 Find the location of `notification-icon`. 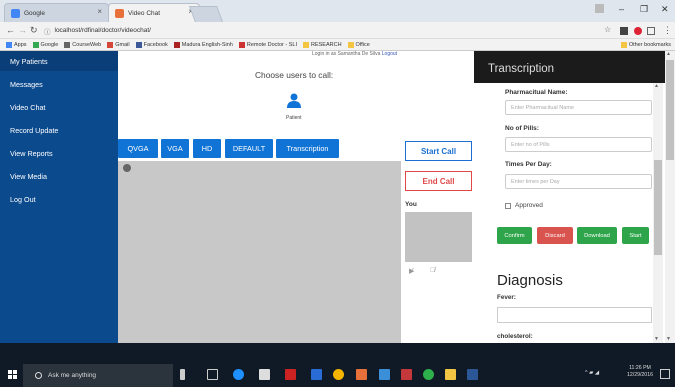

notification-icon is located at coordinates (665, 374).